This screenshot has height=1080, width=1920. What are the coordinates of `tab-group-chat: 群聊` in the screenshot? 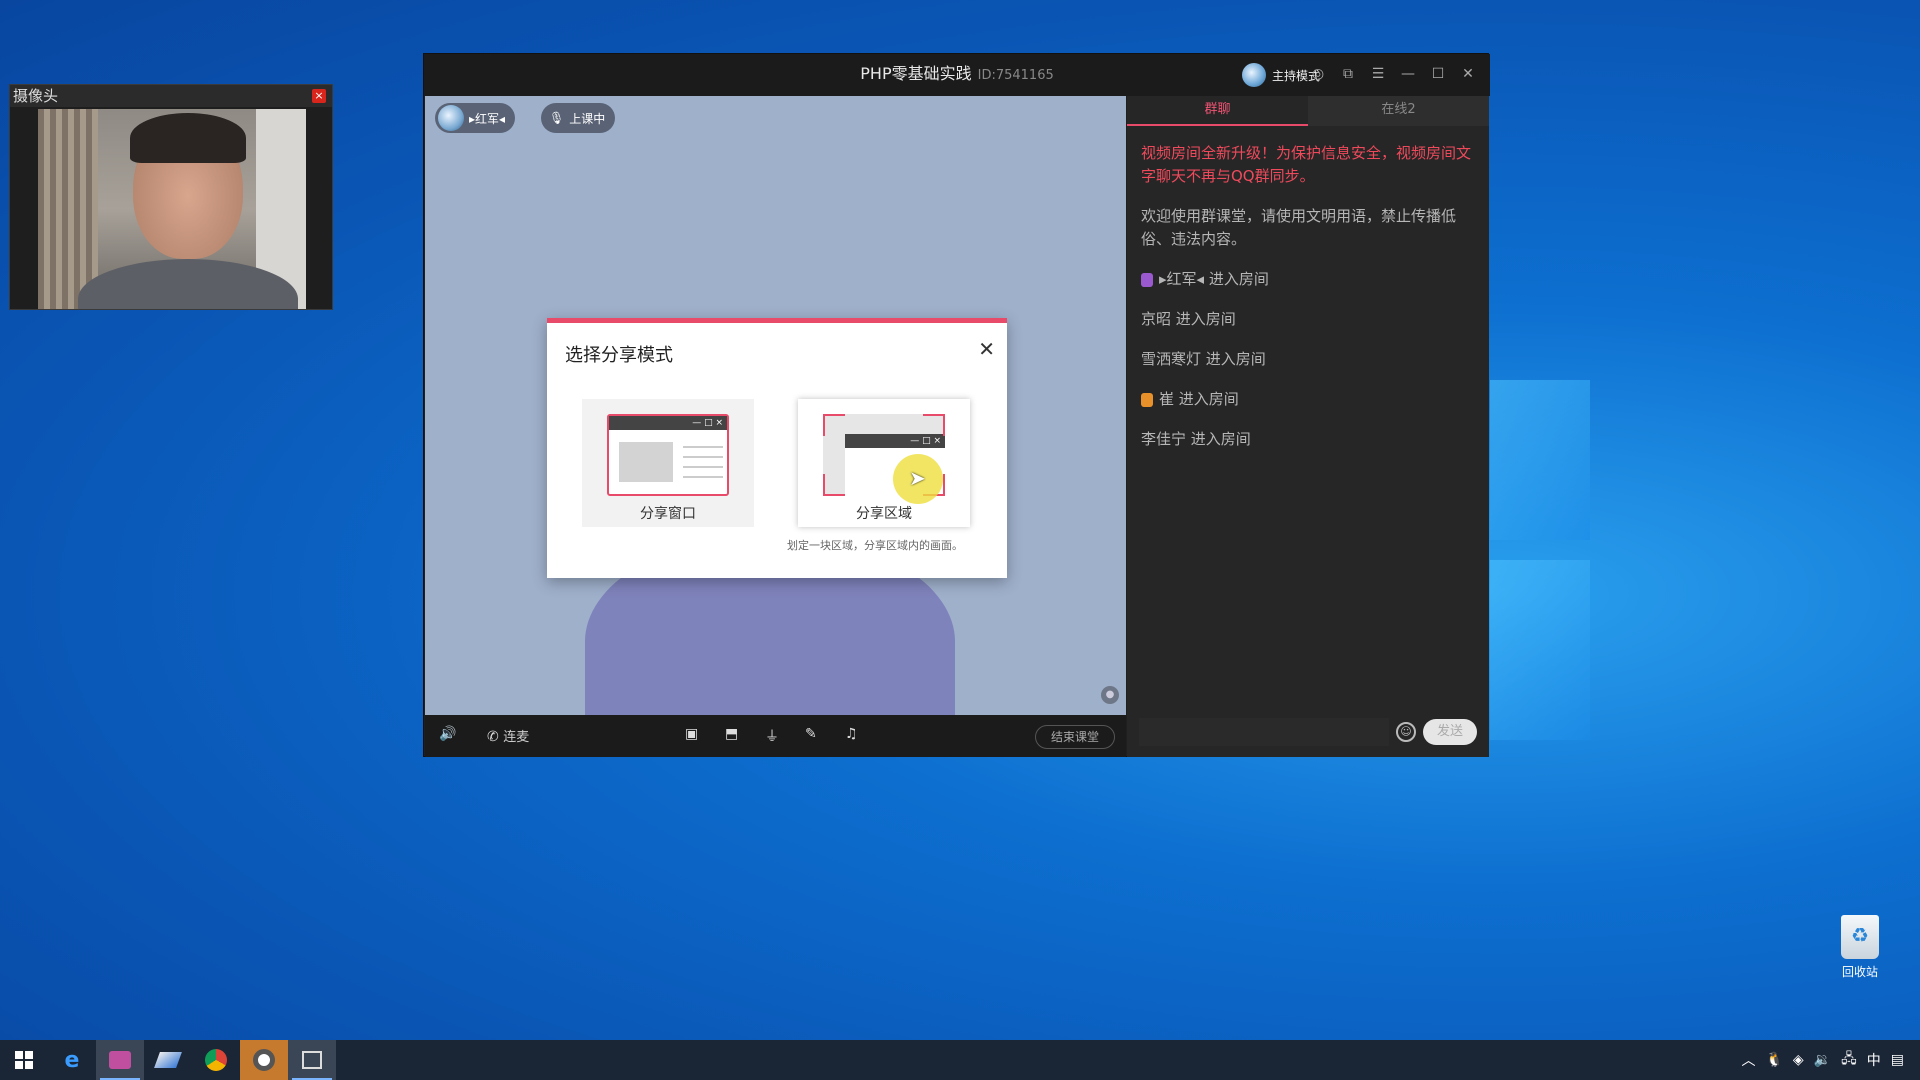 It's located at (1217, 111).